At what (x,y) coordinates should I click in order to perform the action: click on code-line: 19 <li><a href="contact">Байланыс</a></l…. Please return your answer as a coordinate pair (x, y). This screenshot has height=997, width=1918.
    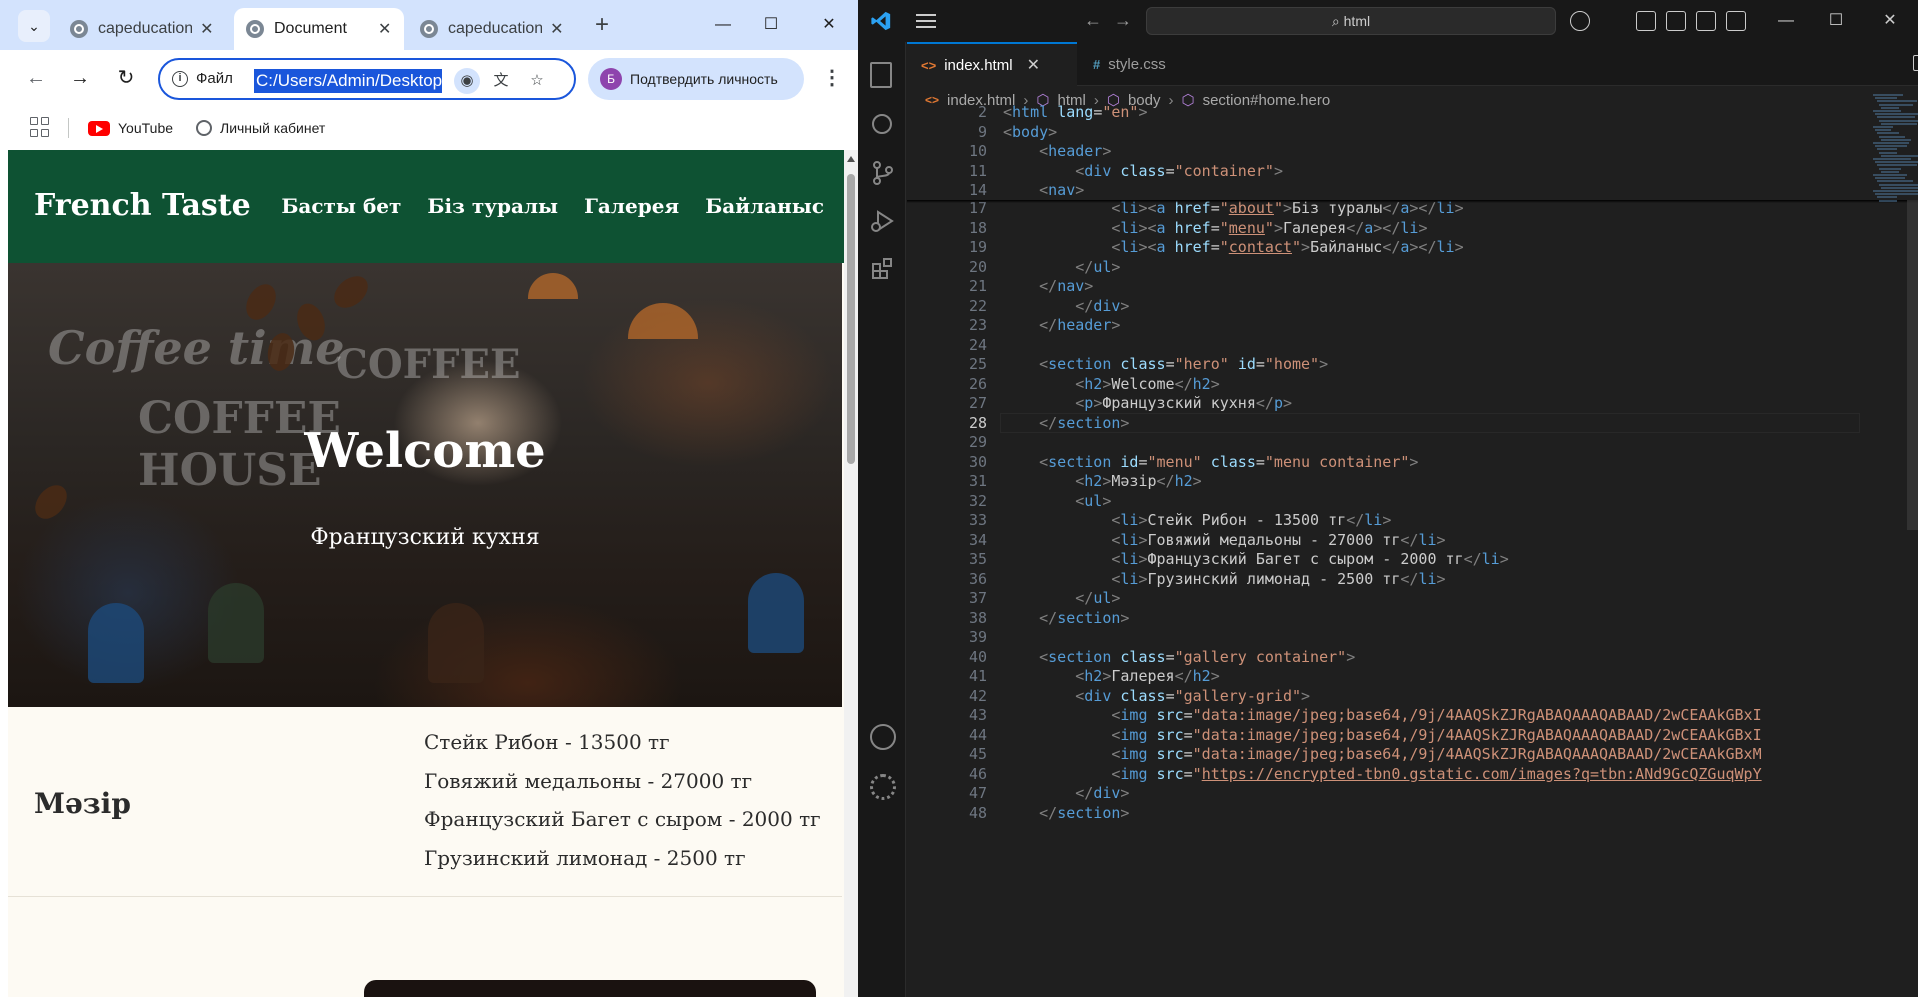
    Looking at the image, I should click on (1387, 247).